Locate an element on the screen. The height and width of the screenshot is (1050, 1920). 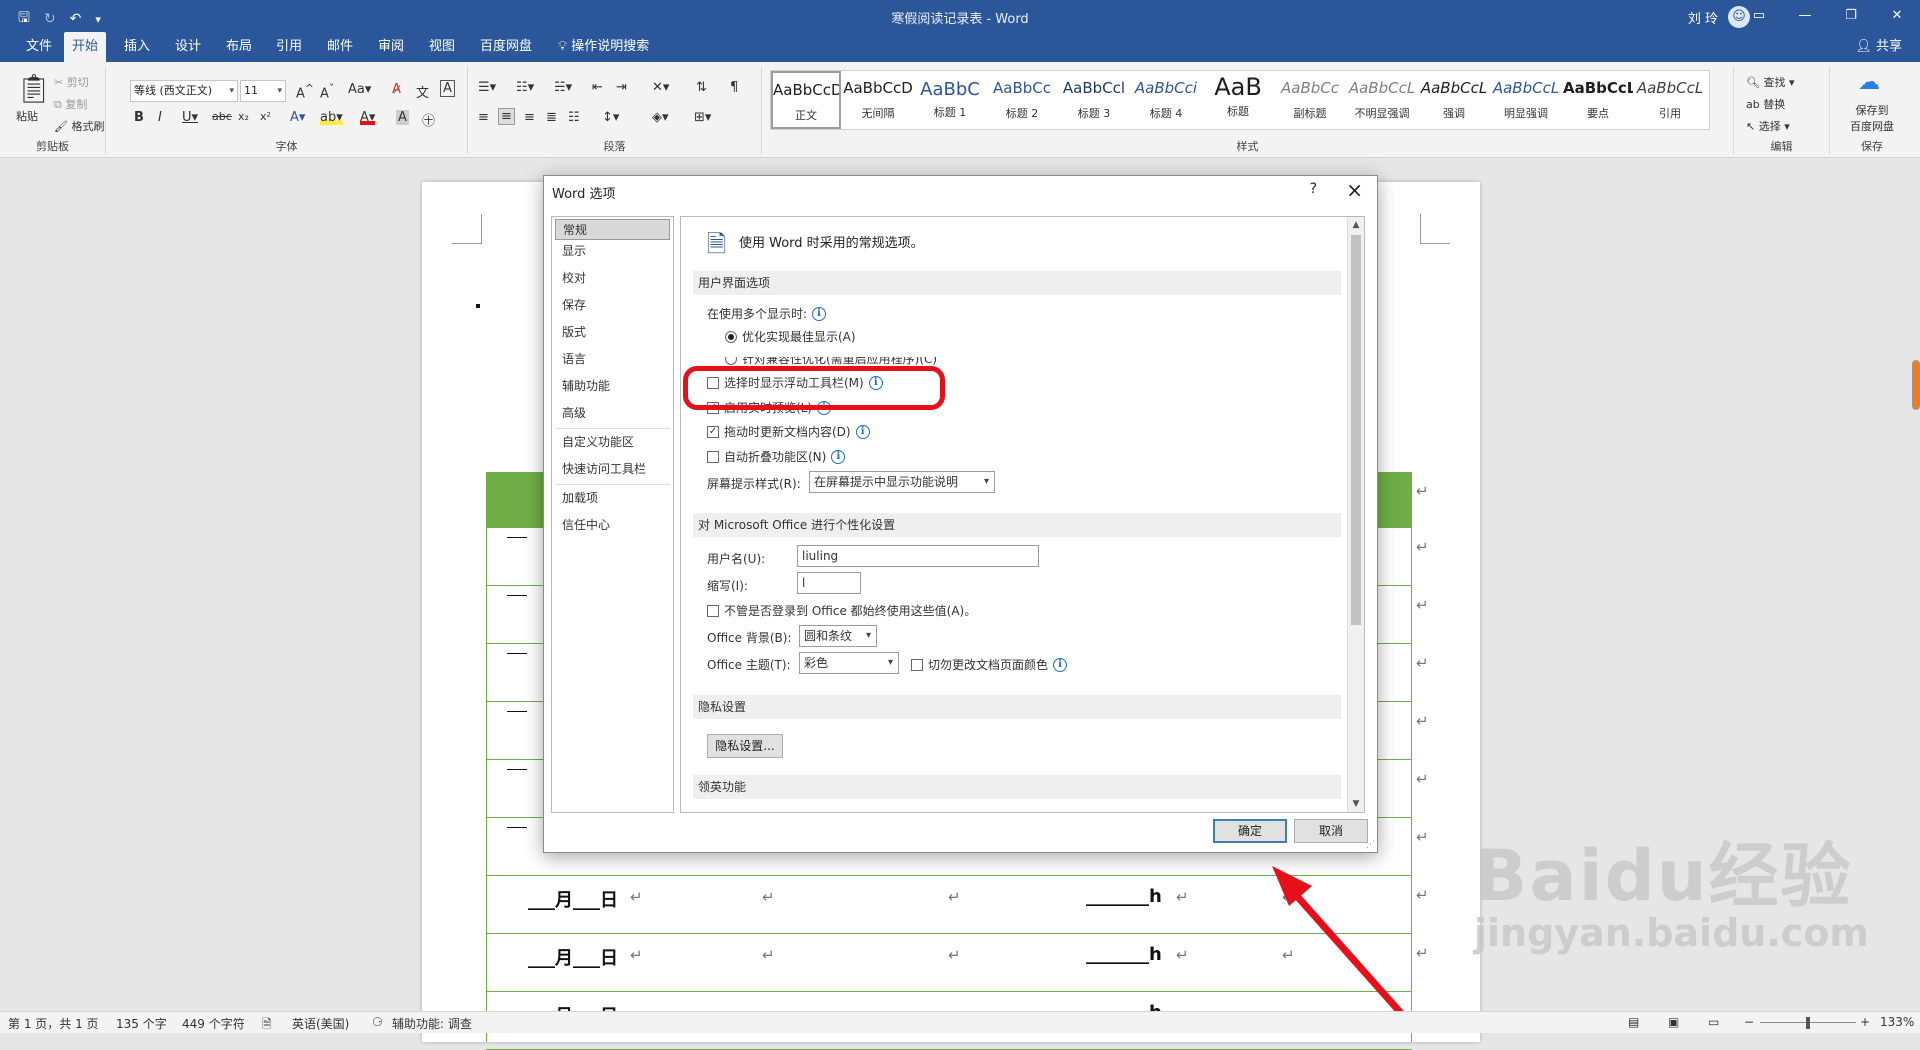
tab-view: 视图 is located at coordinates (442, 47).